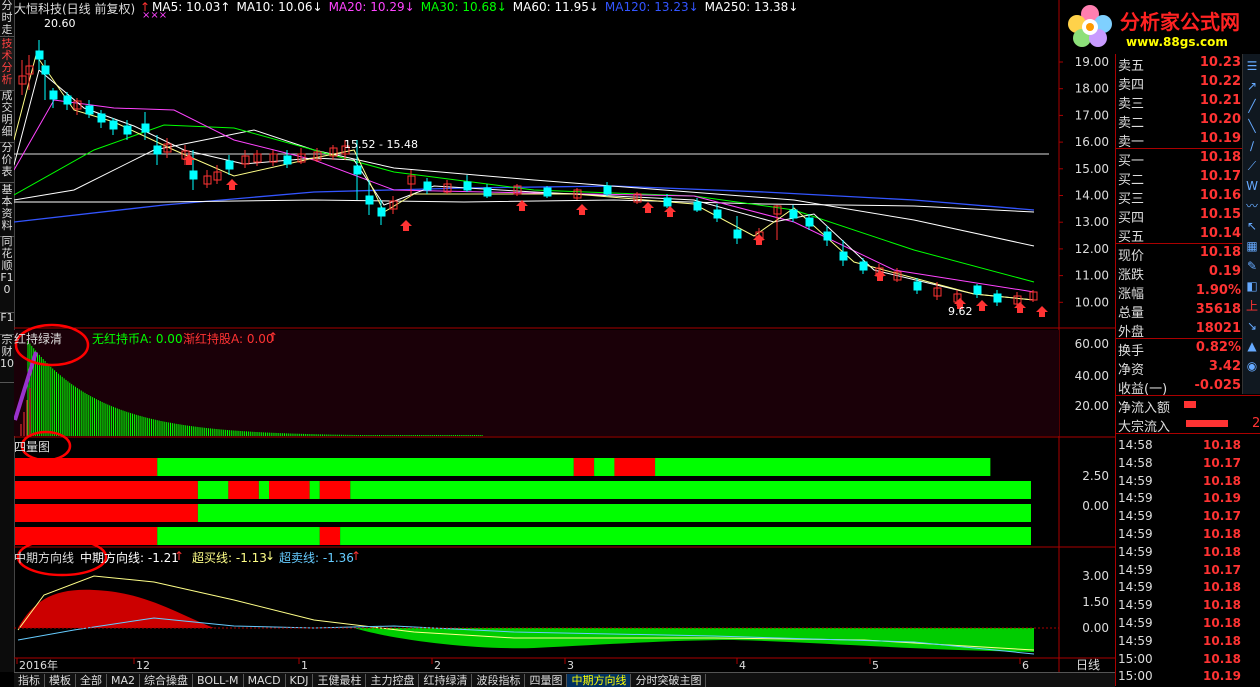 The width and height of the screenshot is (1260, 687). I want to click on drawing-tool-icon: ◉, so click(1252, 366).